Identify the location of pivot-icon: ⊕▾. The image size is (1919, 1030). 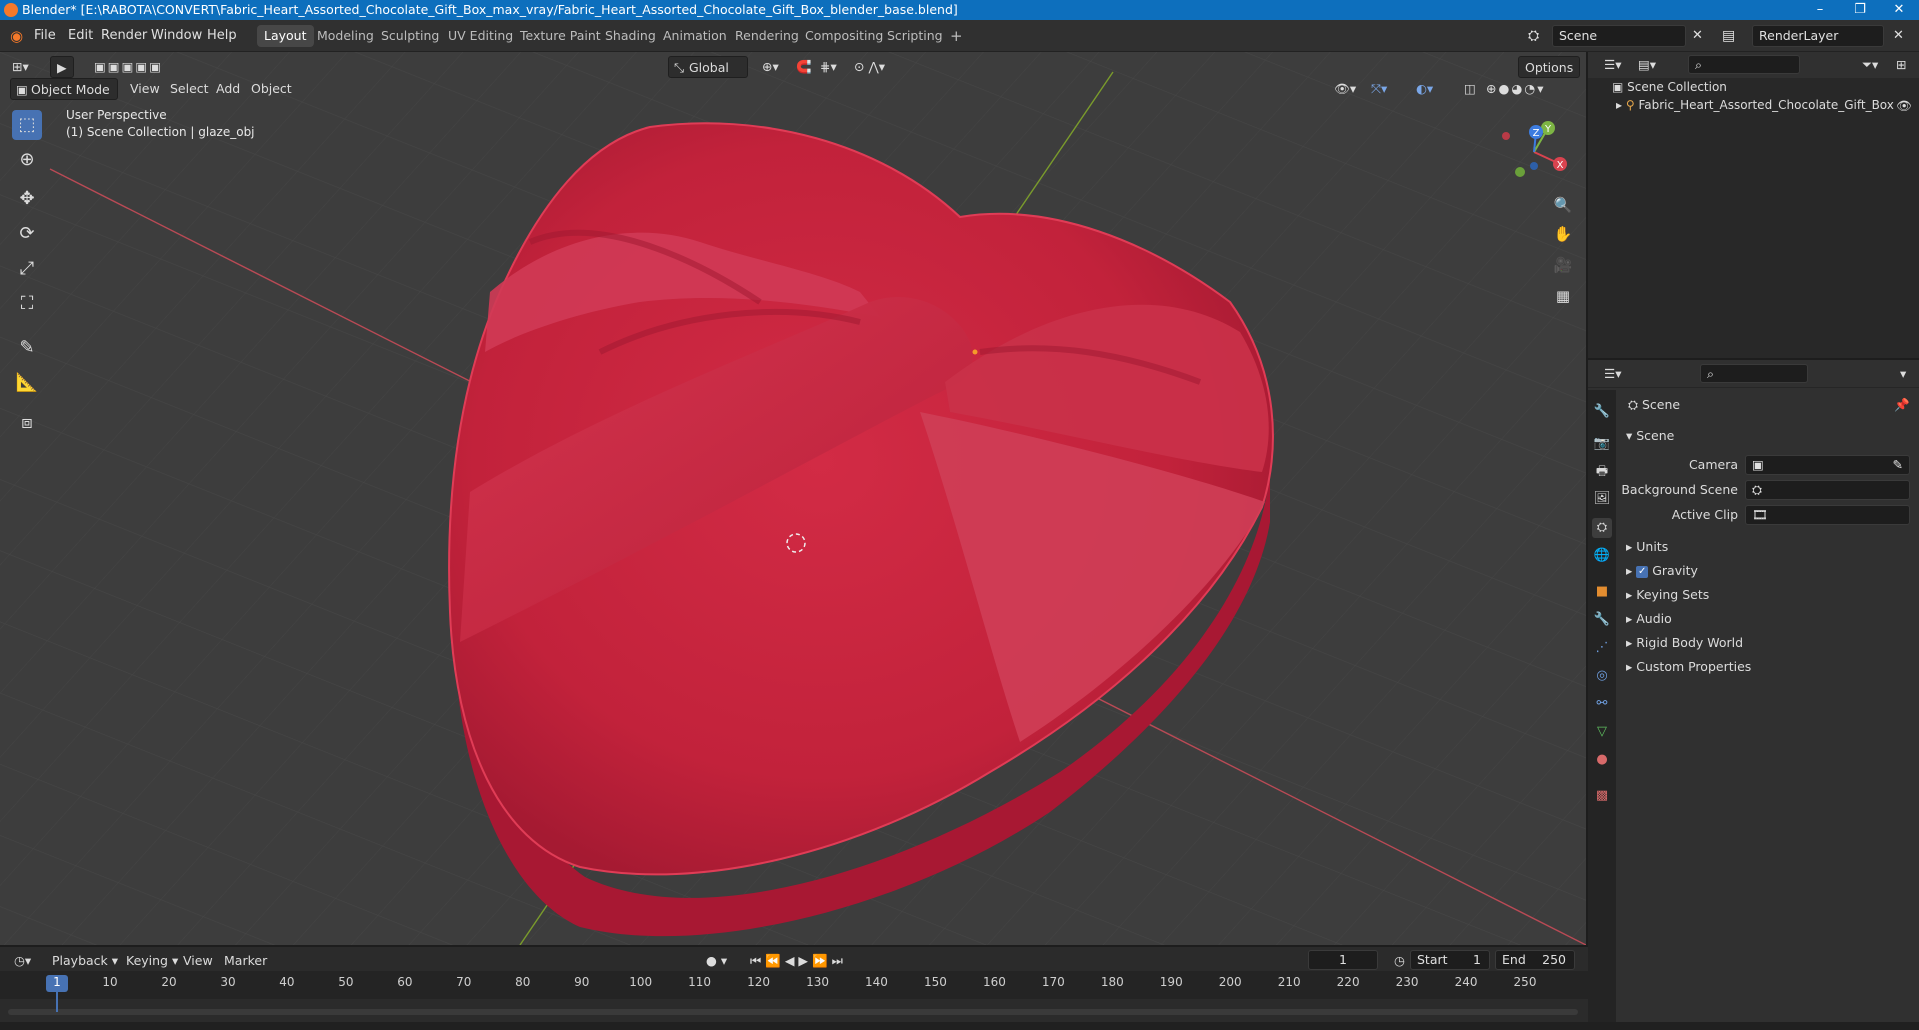
(770, 67).